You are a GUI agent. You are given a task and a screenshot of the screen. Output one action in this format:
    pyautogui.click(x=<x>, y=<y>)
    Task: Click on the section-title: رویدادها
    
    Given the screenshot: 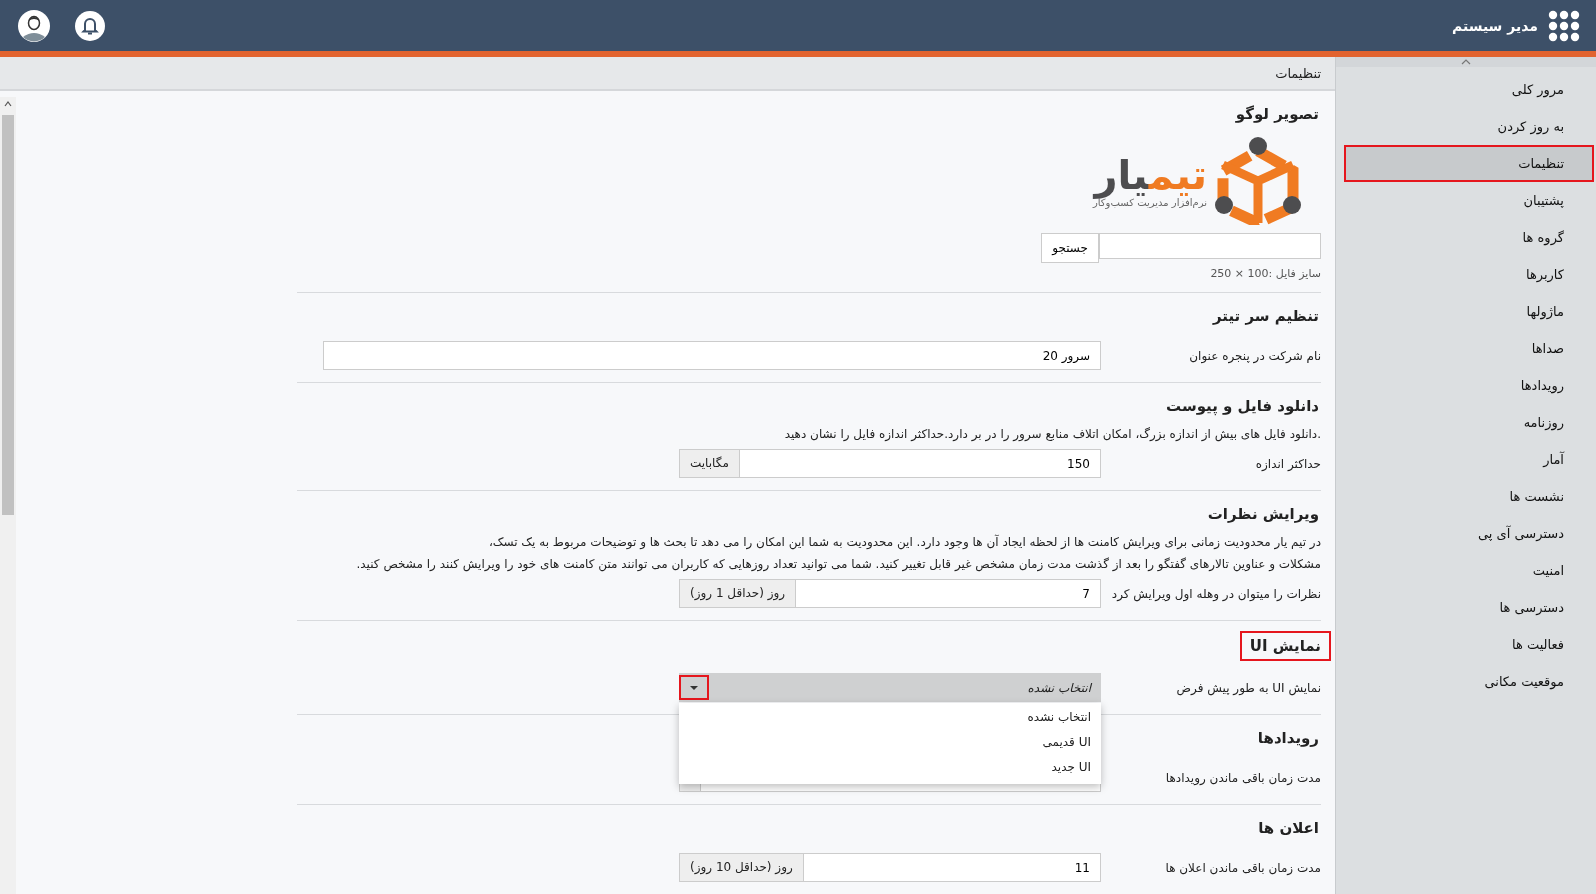 What is the action you would take?
    pyautogui.click(x=1288, y=738)
    